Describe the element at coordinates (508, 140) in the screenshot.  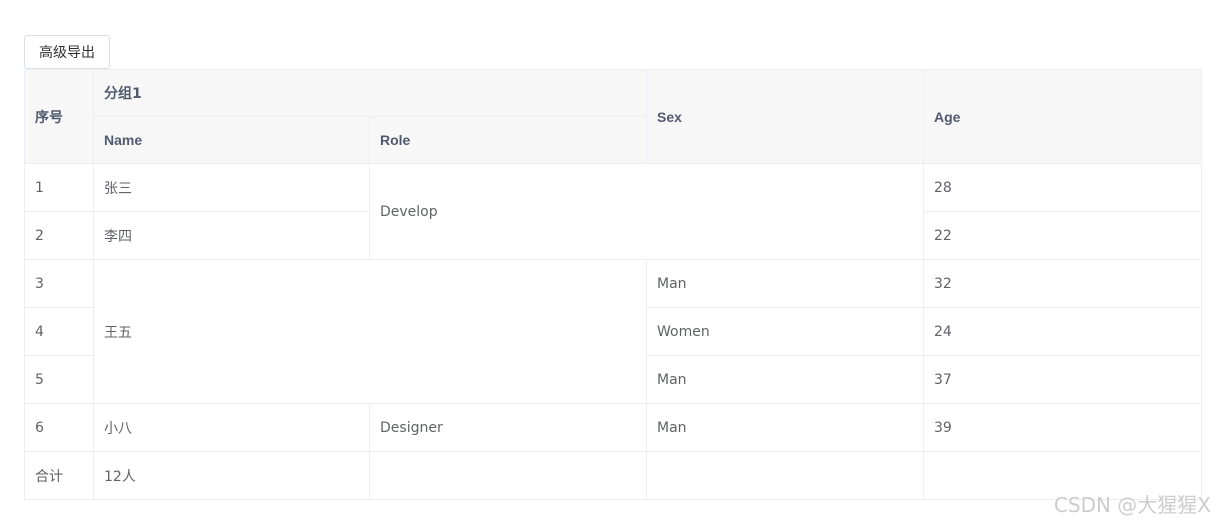
I see `header-role: Role` at that location.